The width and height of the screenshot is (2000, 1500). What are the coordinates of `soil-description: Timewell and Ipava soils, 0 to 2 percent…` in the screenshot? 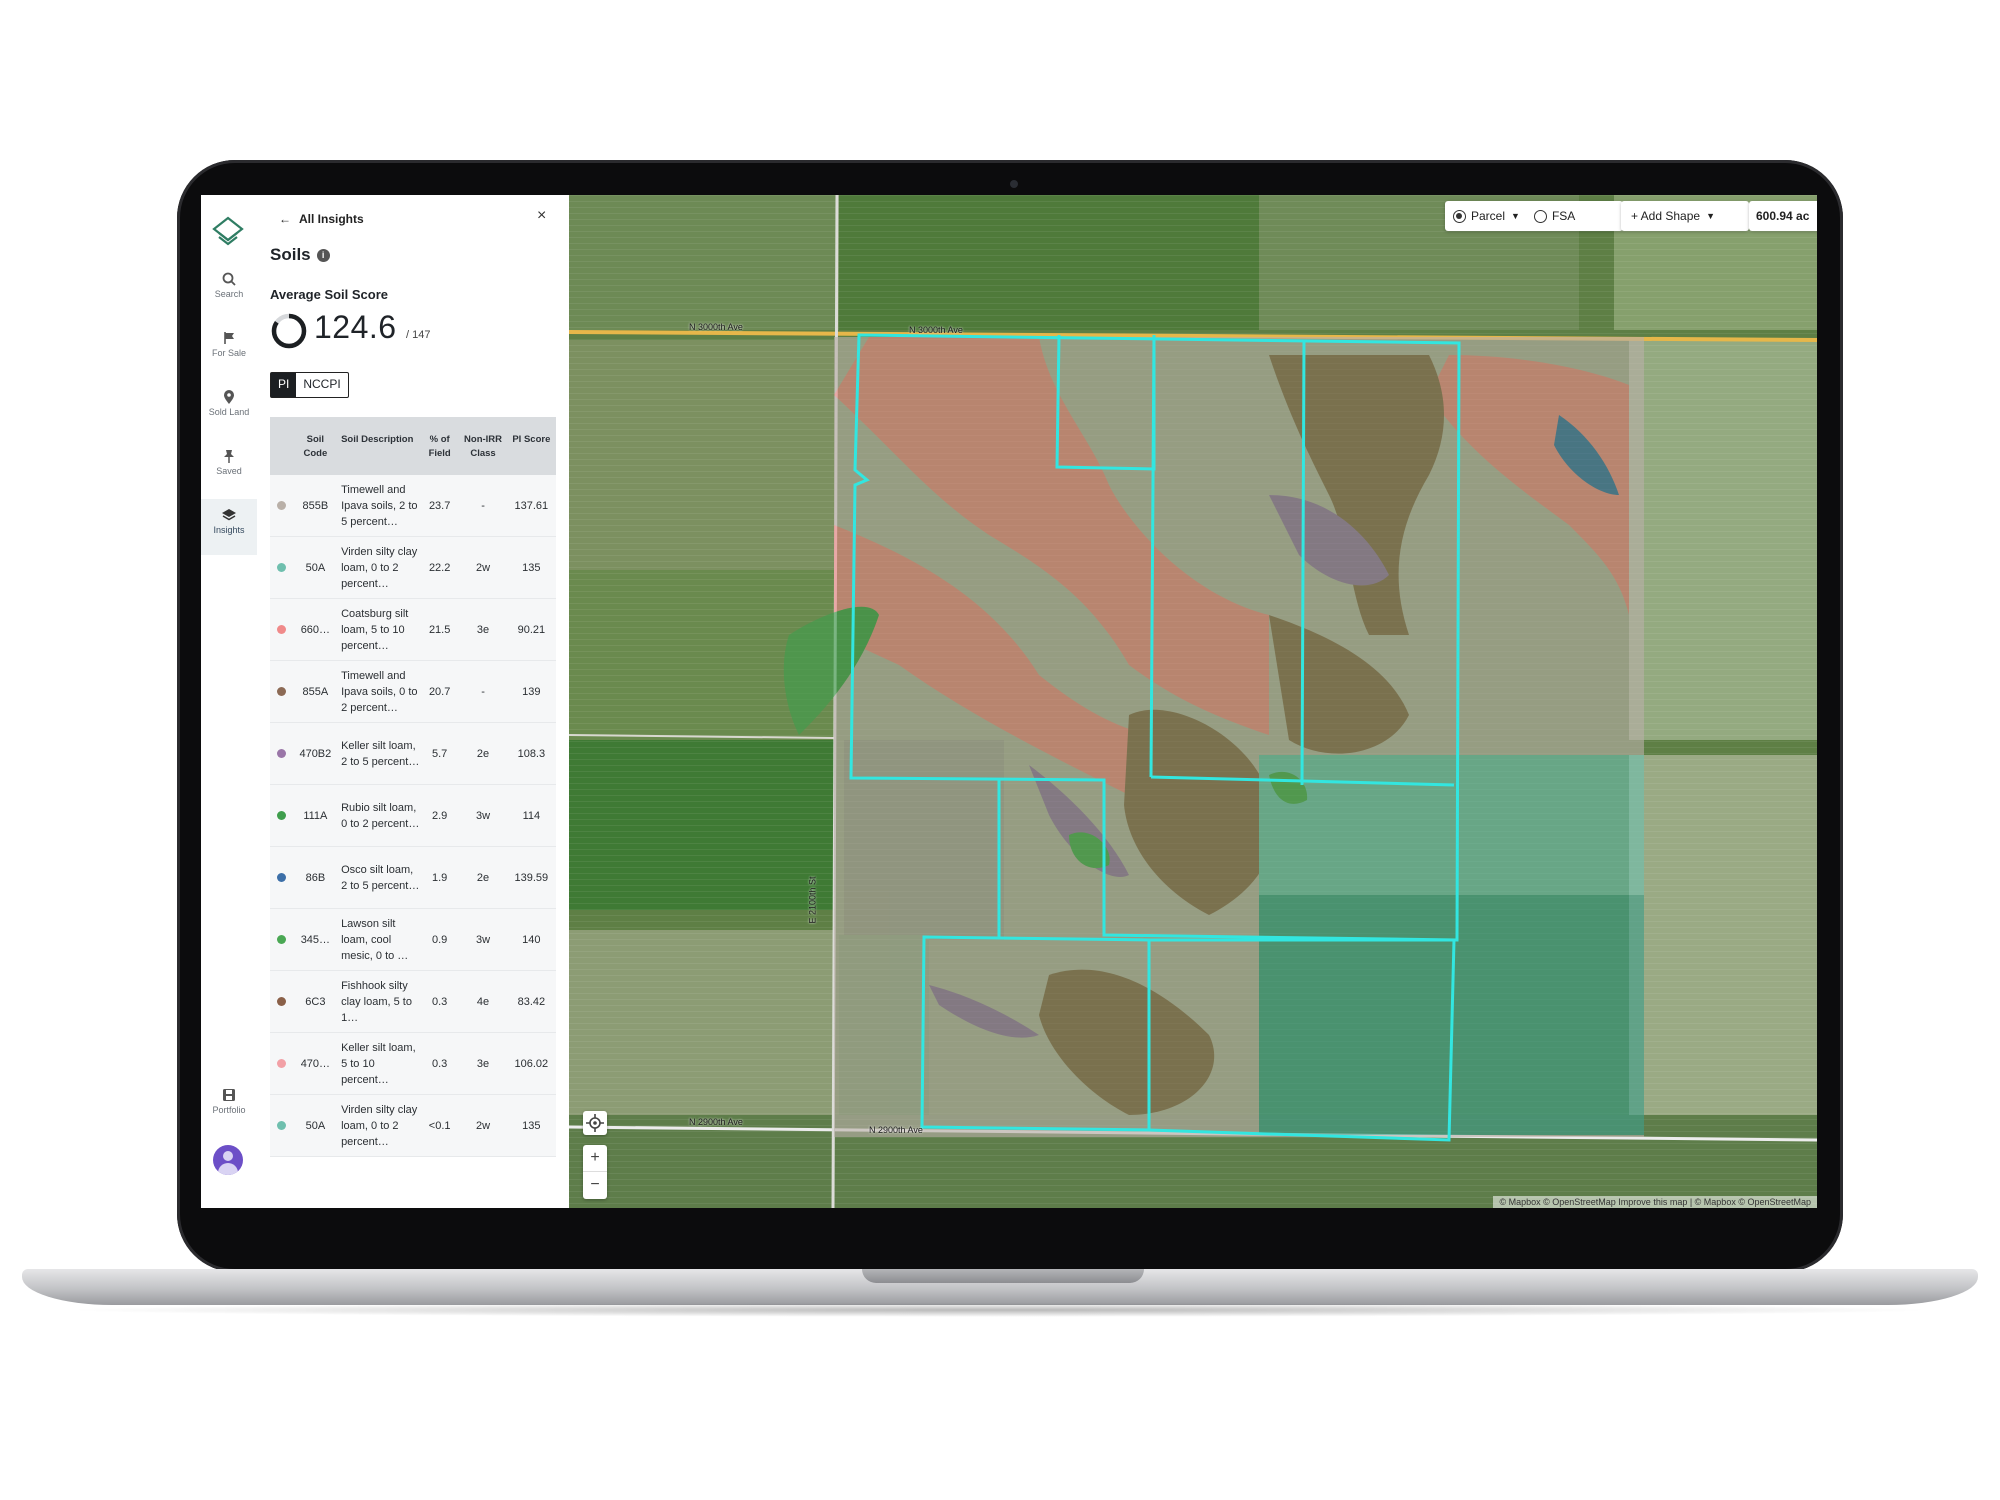 It's located at (379, 691).